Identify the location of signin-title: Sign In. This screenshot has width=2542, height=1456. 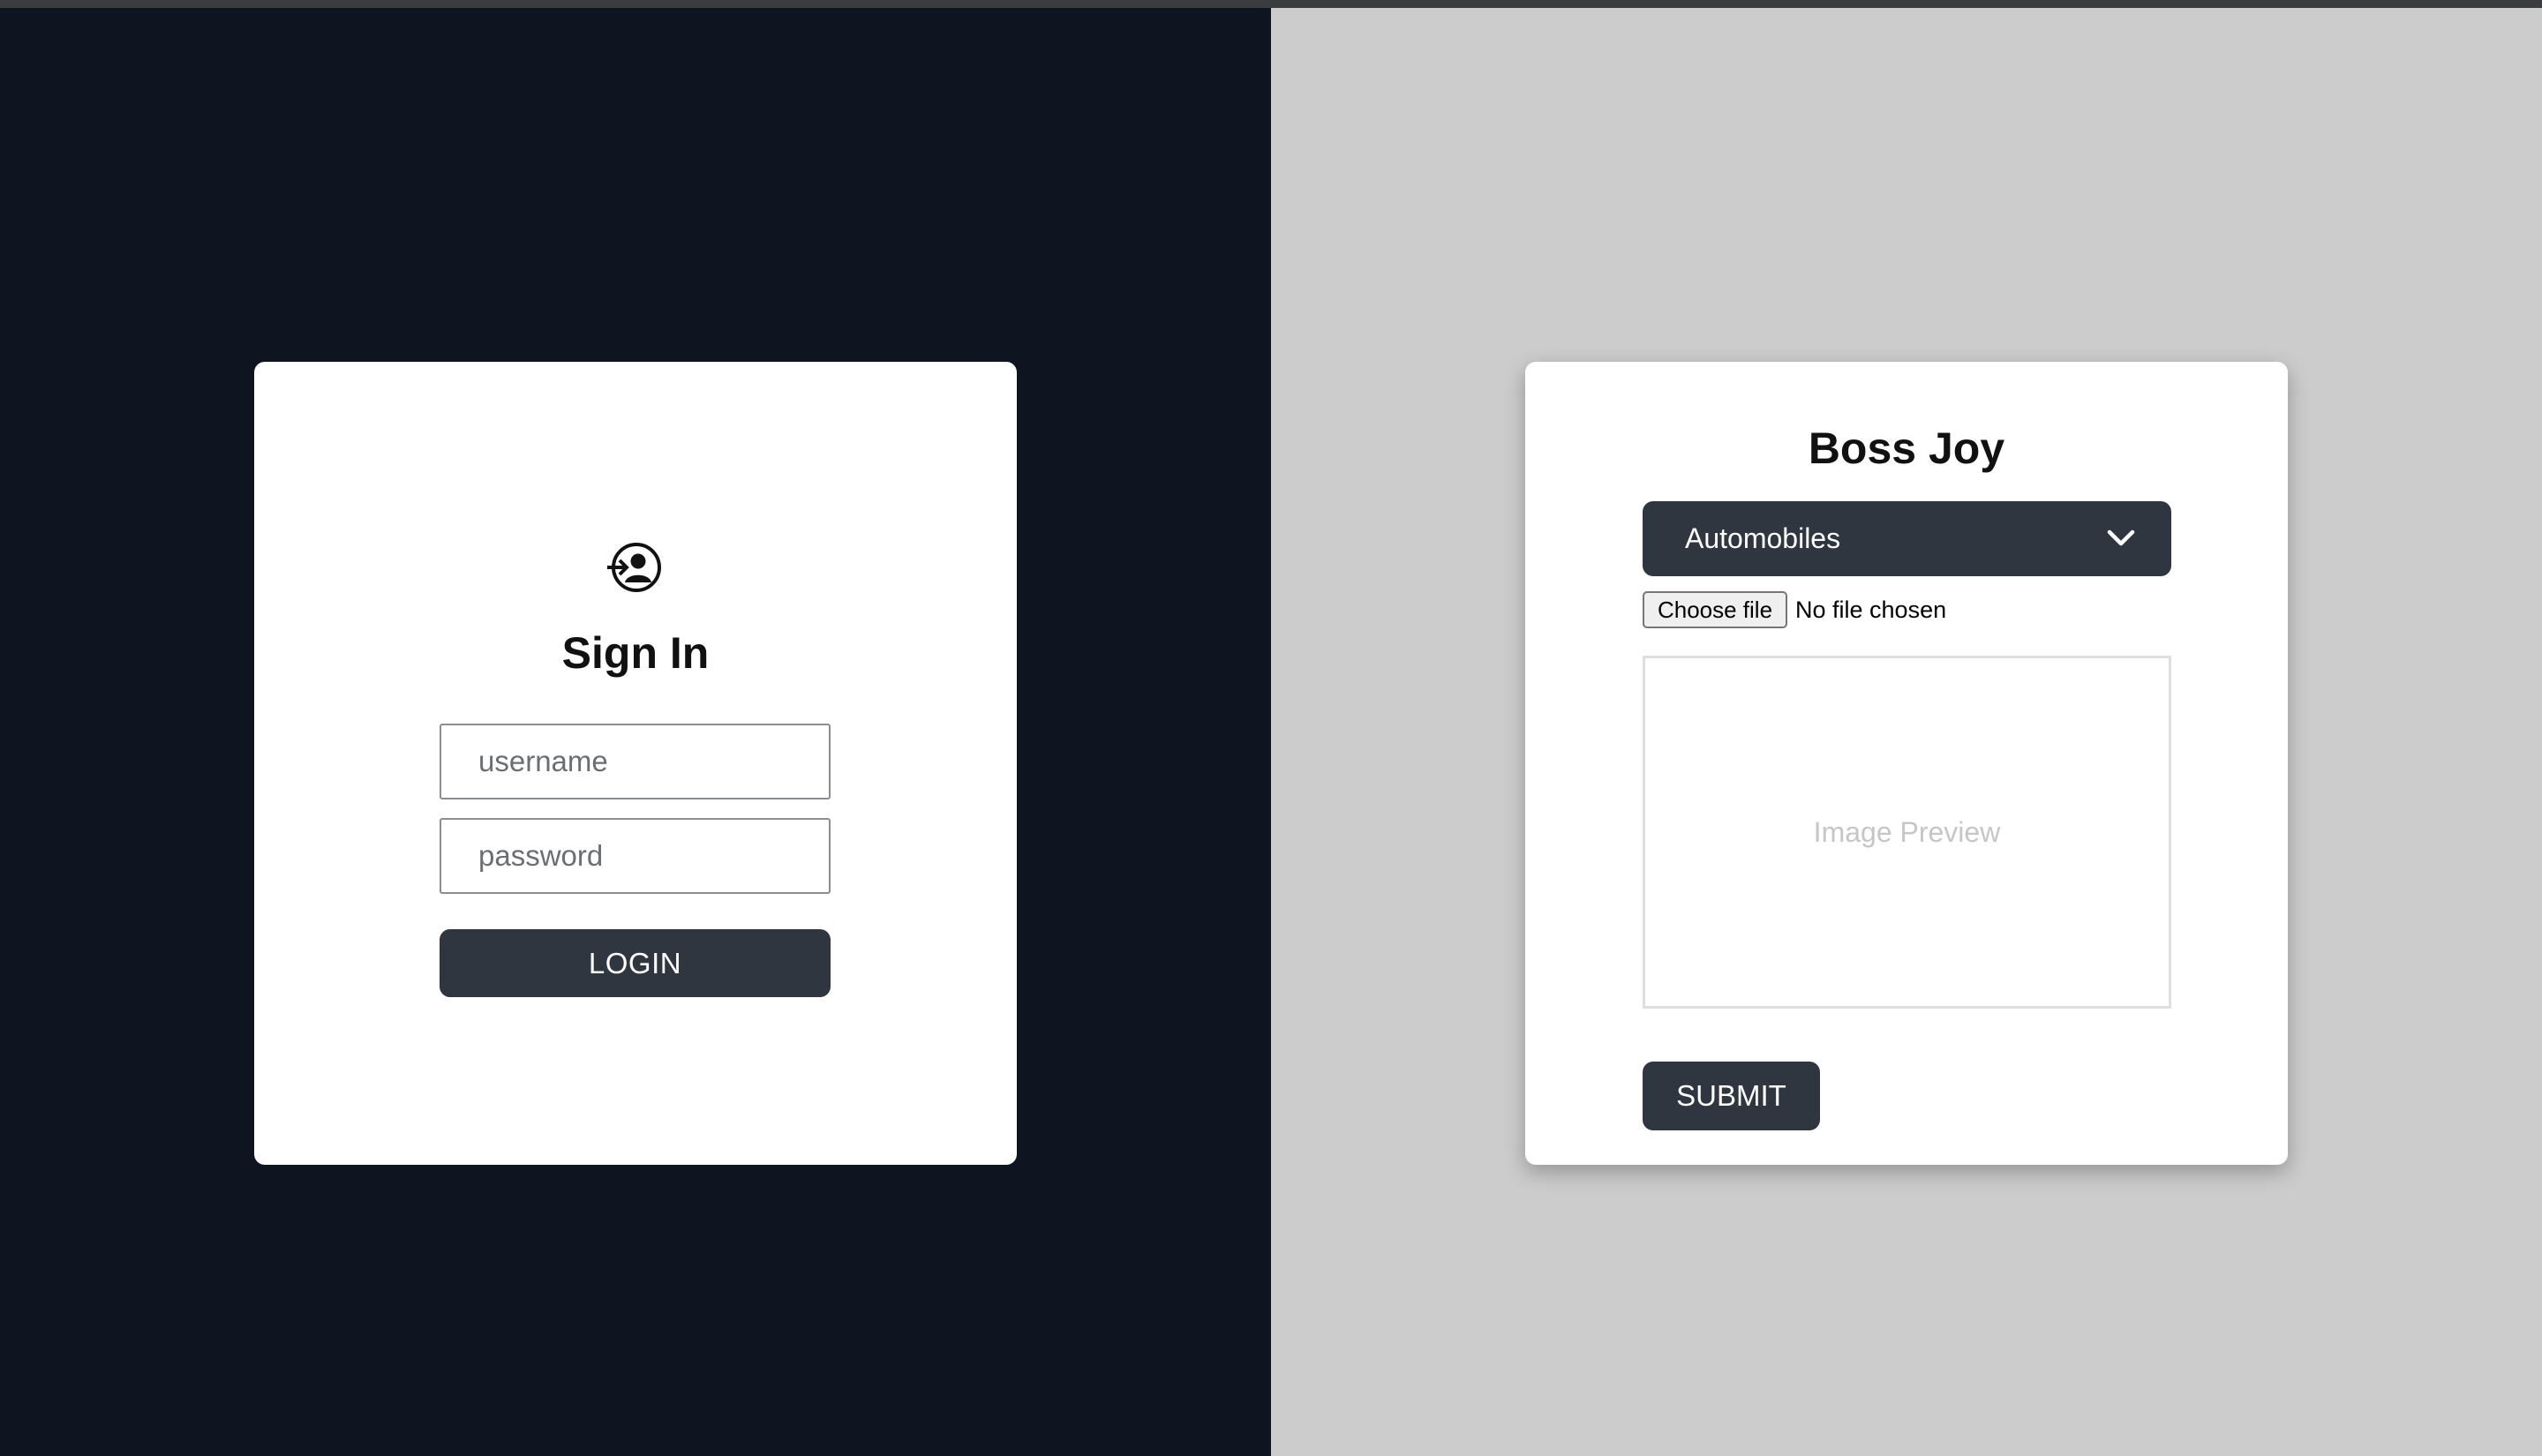
(635, 653).